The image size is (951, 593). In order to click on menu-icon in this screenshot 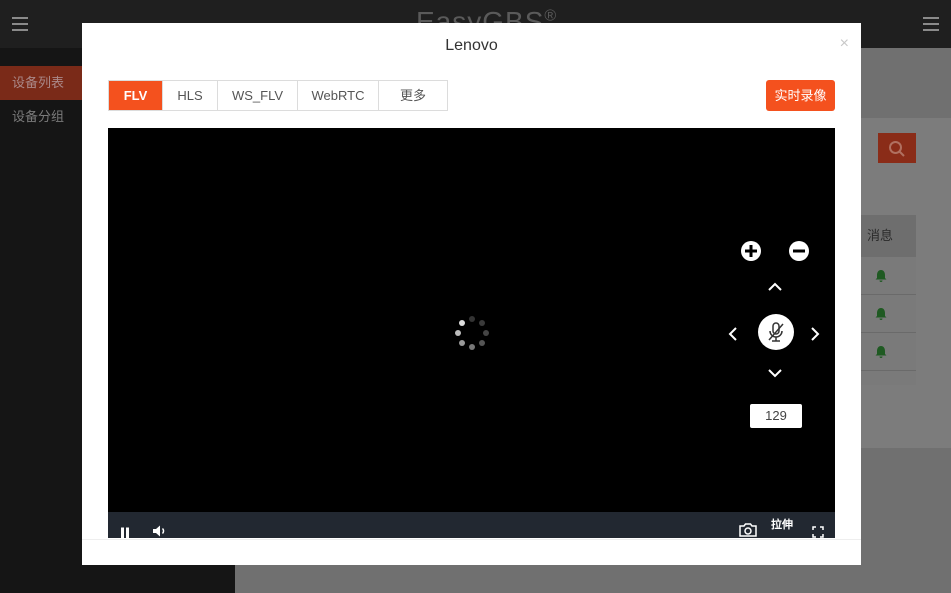, I will do `click(20, 24)`.